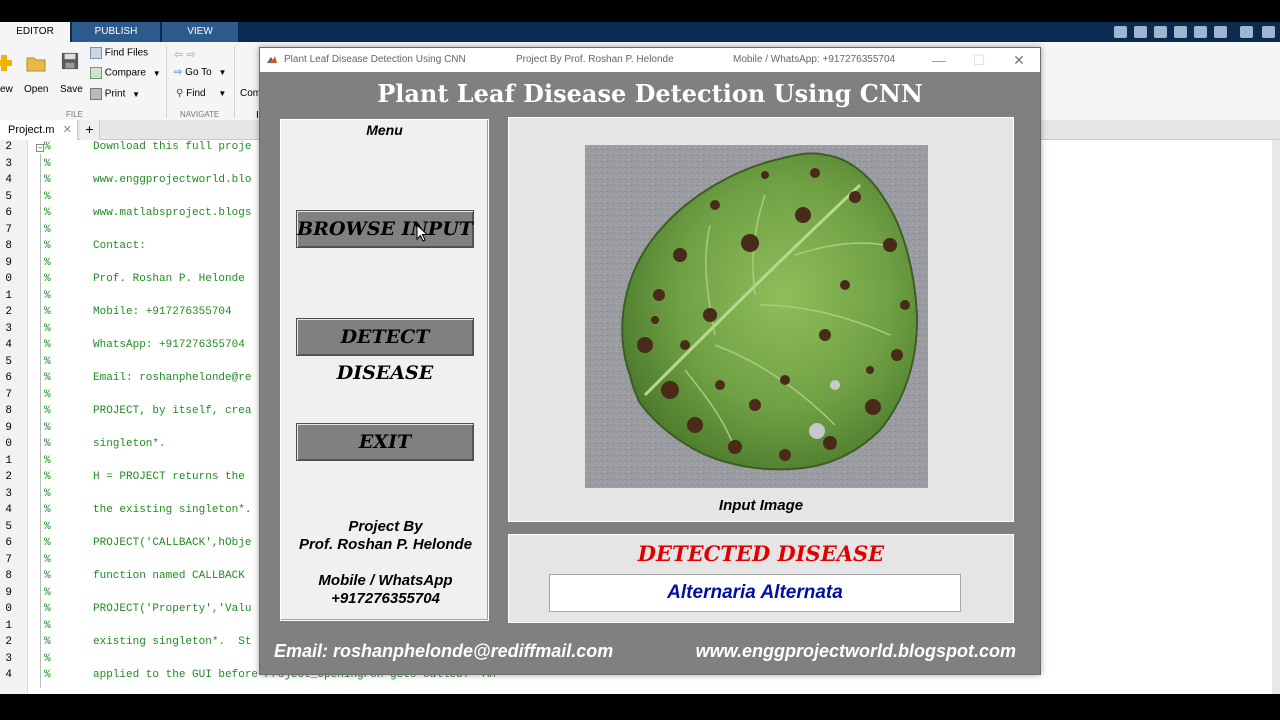 The height and width of the screenshot is (720, 1280). What do you see at coordinates (178, 72) in the screenshot?
I see `goto-icon: ⇨` at bounding box center [178, 72].